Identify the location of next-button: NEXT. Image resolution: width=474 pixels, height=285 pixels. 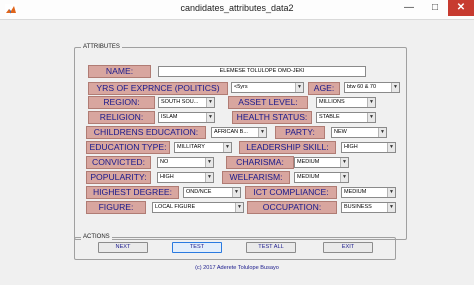
(123, 247).